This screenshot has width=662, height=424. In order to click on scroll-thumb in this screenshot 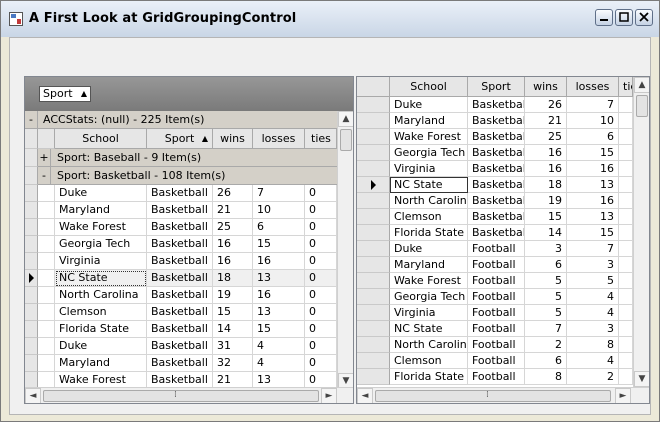, I will do `click(642, 106)`.